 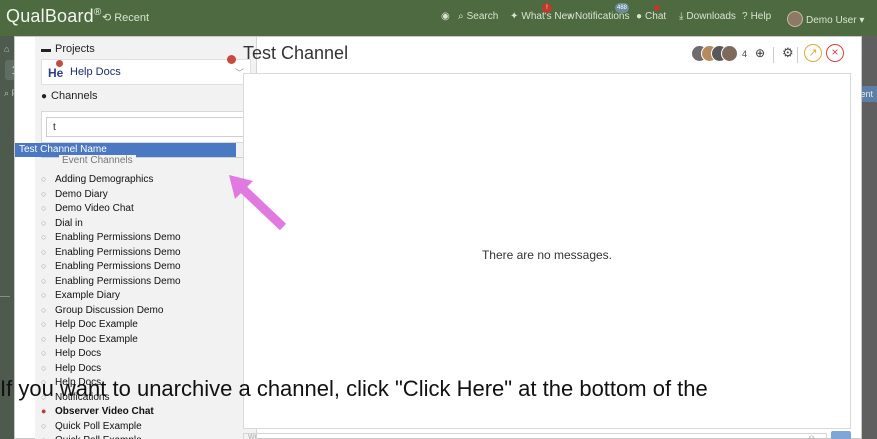 I want to click on channel-list-item: ○ Adding Demographics, so click(x=147, y=181).